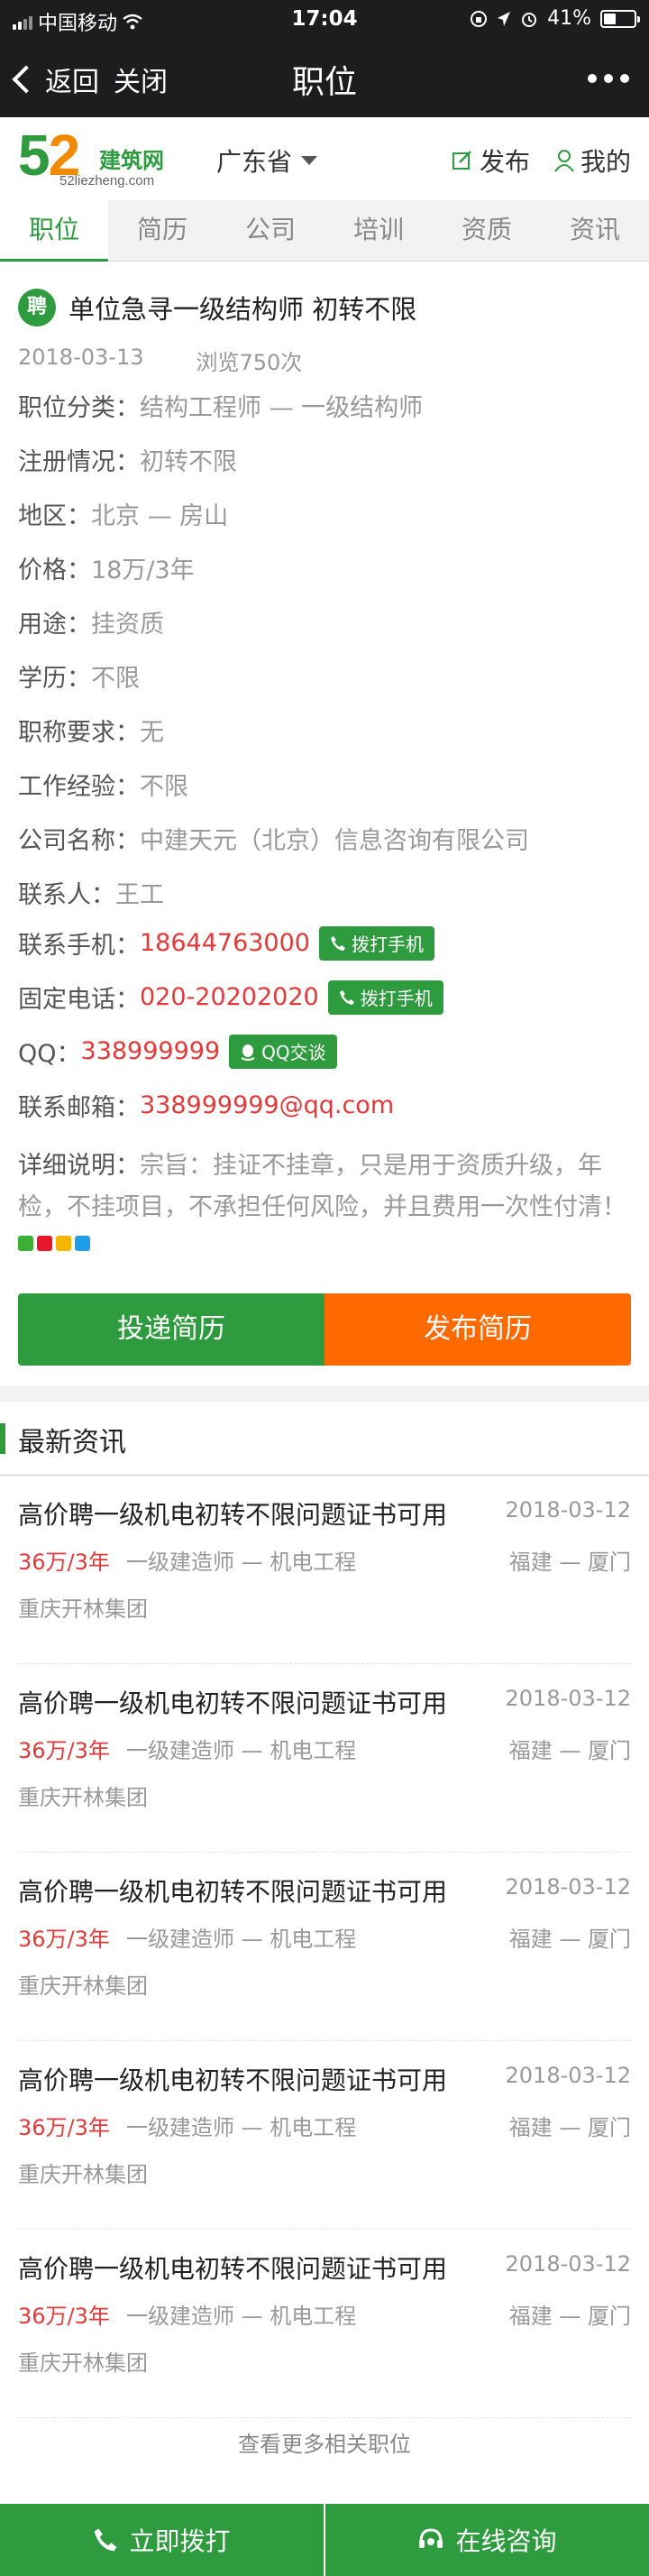 Image resolution: width=649 pixels, height=2576 pixels. Describe the element at coordinates (376, 943) in the screenshot. I see `call-mobile-button: 拨打手机` at that location.